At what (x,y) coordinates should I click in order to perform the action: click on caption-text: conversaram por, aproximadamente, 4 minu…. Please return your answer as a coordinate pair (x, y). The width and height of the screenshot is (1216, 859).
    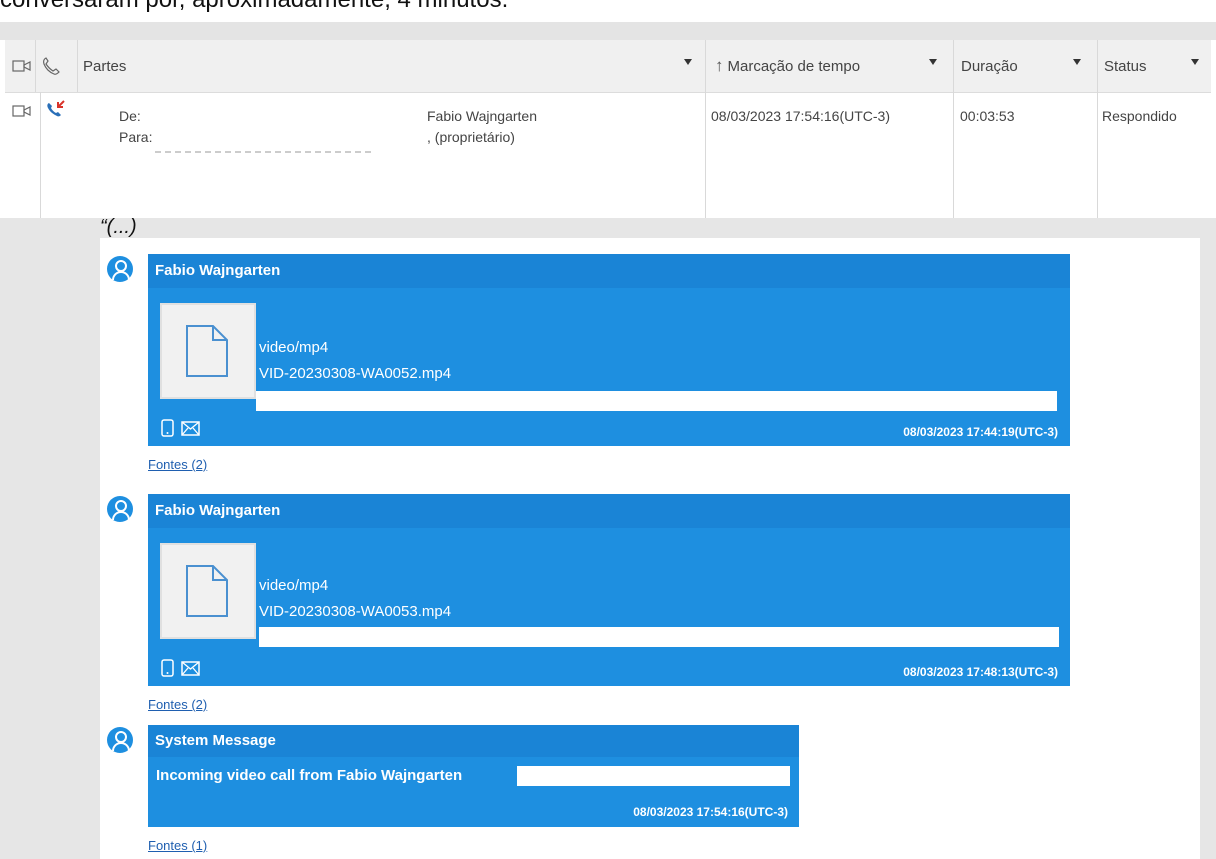
    Looking at the image, I should click on (380, 10).